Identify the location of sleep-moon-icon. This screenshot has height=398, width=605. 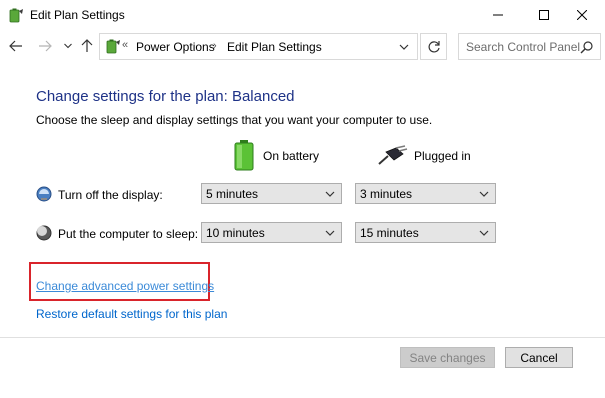
(44, 233).